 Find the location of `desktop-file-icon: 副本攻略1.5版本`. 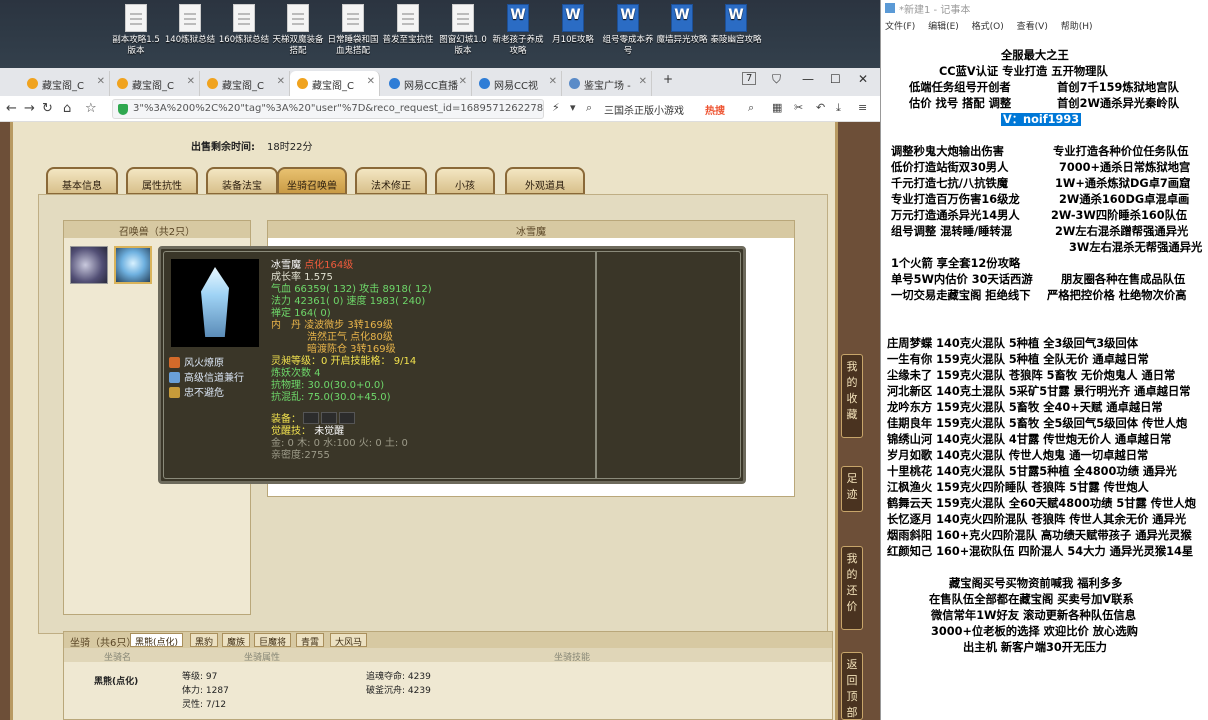

desktop-file-icon: 副本攻略1.5版本 is located at coordinates (136, 30).